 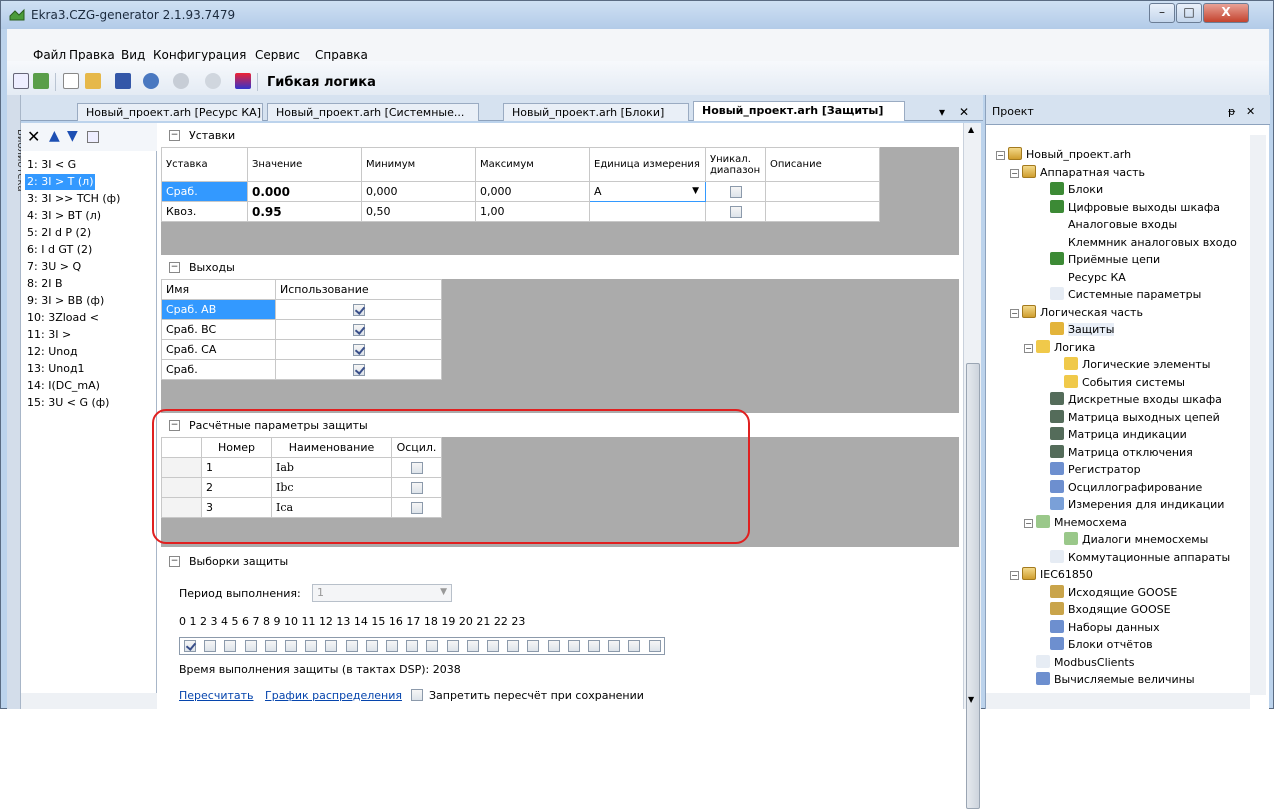 What do you see at coordinates (304, 191) in the screenshot?
I see `setting-value: 0.000` at bounding box center [304, 191].